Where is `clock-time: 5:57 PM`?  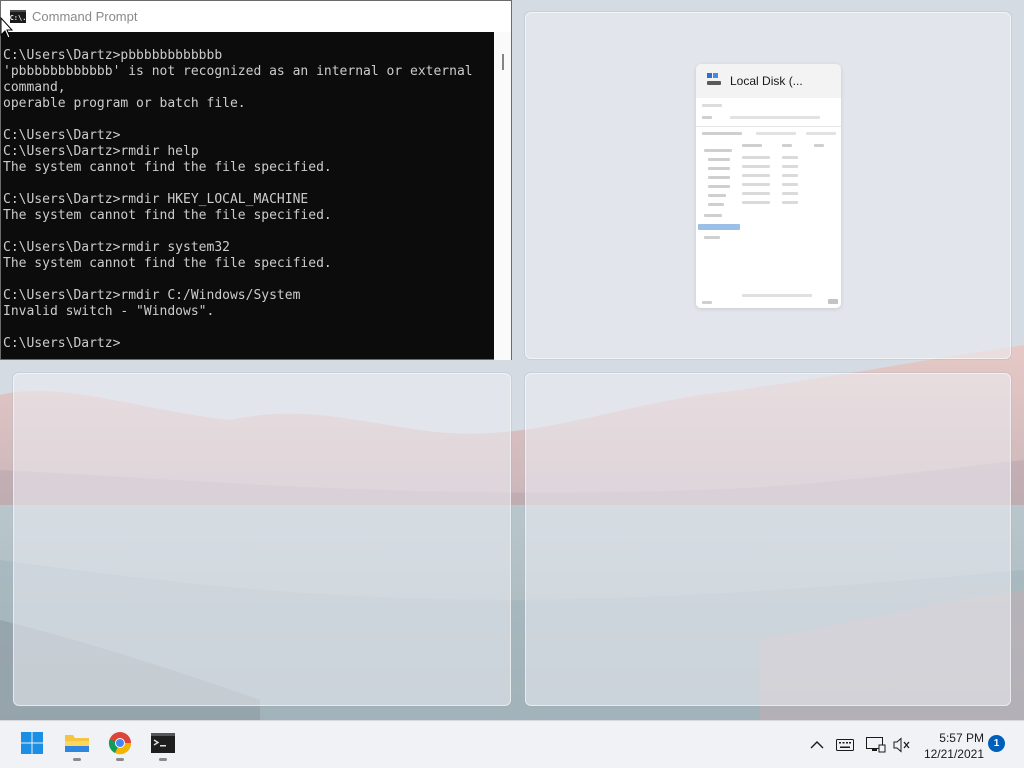
clock-time: 5:57 PM is located at coordinates (961, 738).